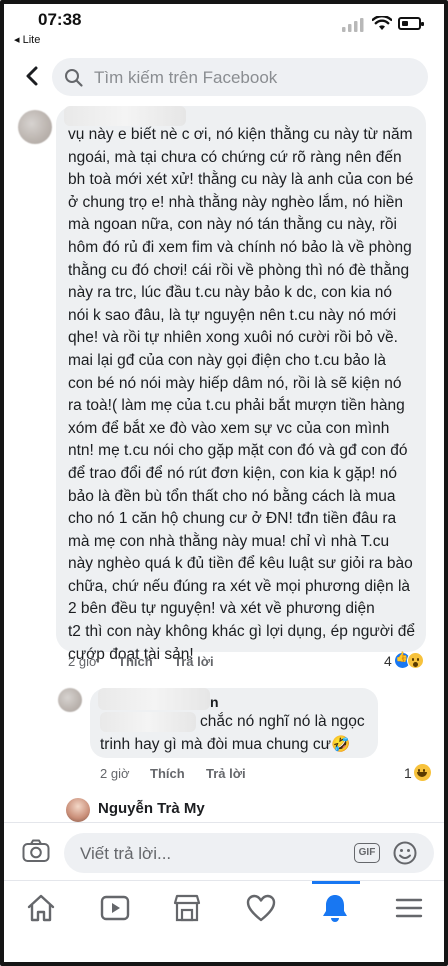 The image size is (448, 966). Describe the element at coordinates (125, 116) in the screenshot. I see `commenter-name-redacted` at that location.